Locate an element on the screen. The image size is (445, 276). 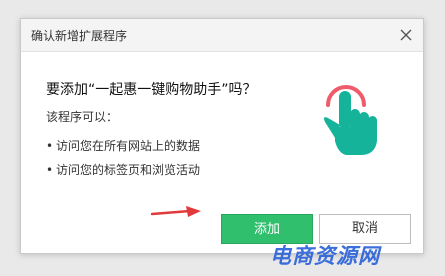
permission-item: • 访问您的标签页和浏览活动 is located at coordinates (123, 170).